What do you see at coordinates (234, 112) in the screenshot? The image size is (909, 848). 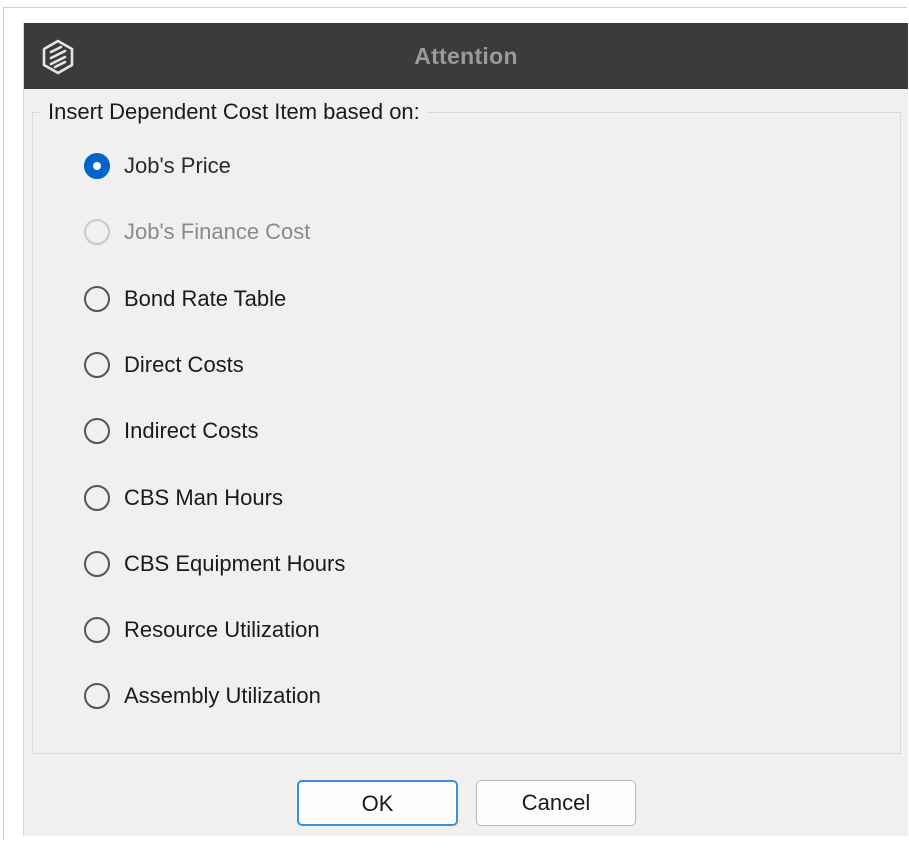 I see `option-group-legend: Insert Dependent Cost Item based on:` at bounding box center [234, 112].